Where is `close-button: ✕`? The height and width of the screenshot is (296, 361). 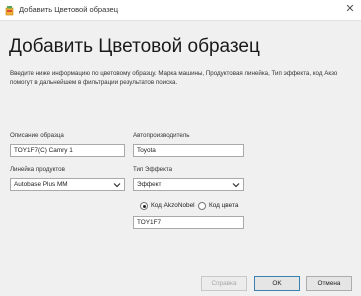 close-button: ✕ is located at coordinates (350, 9).